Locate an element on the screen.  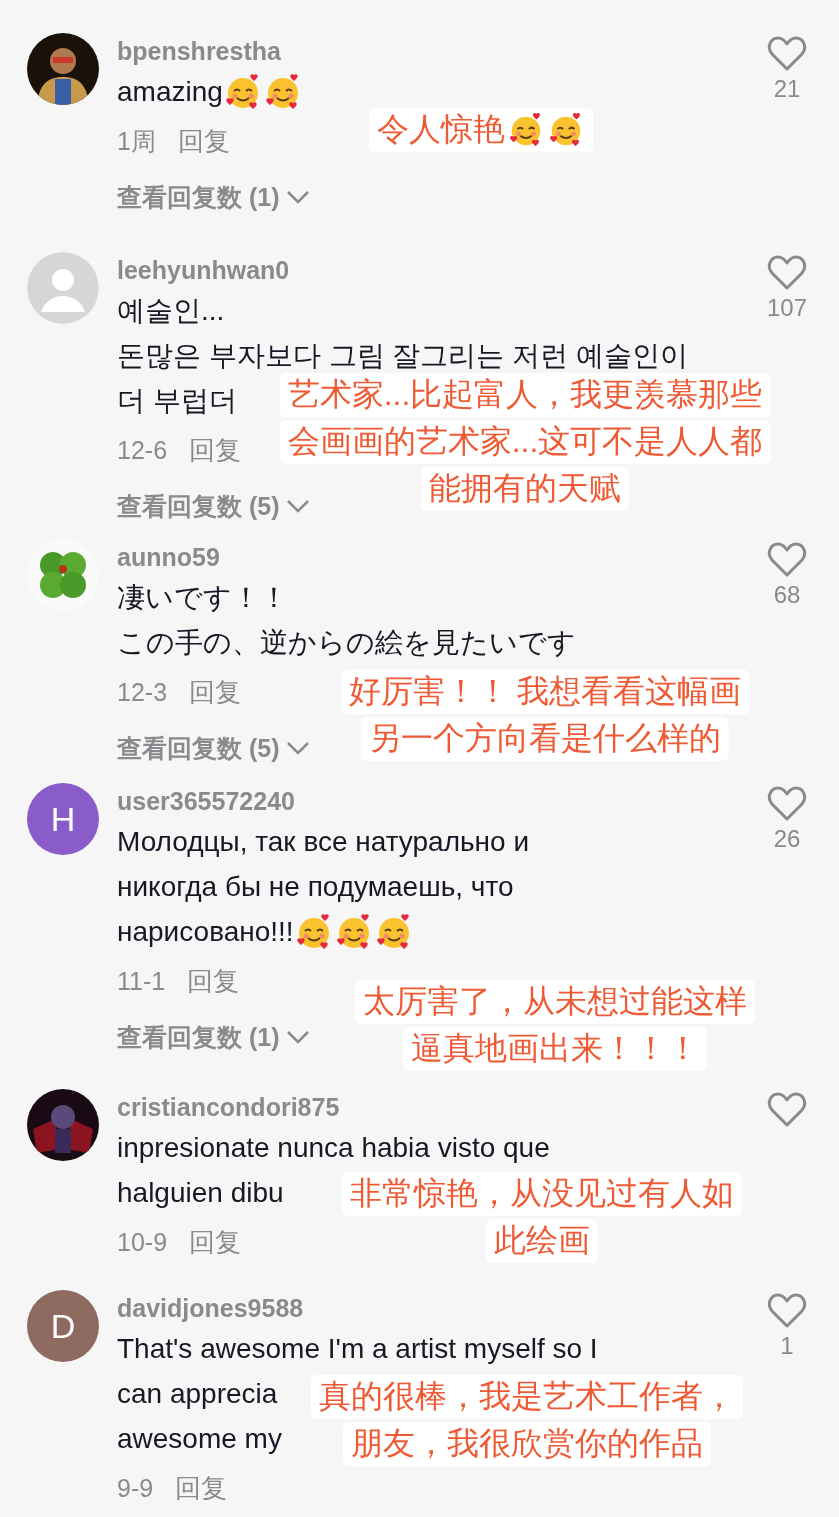
comment-text: 더 부럽더 is located at coordinates (177, 401).